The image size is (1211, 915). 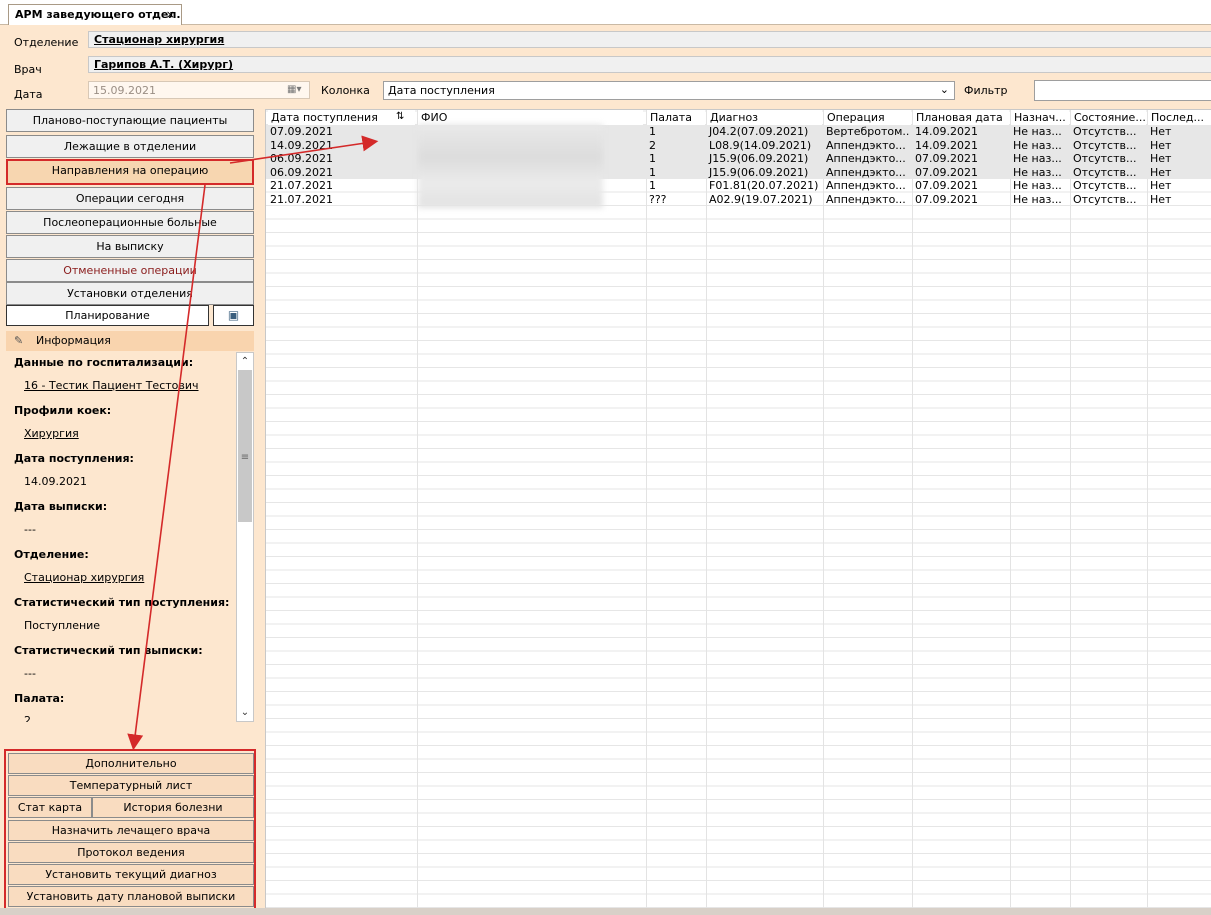 I want to click on doctor-field: Гарипов А.Т. (Хирург), so click(x=649, y=64).